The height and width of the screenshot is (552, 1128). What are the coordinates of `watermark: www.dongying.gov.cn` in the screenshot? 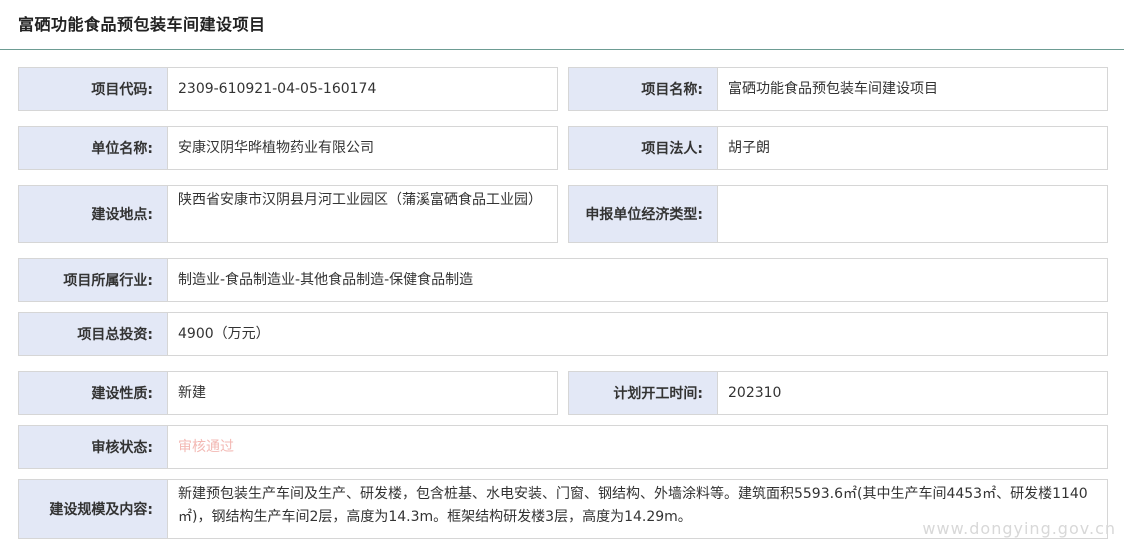 It's located at (1019, 528).